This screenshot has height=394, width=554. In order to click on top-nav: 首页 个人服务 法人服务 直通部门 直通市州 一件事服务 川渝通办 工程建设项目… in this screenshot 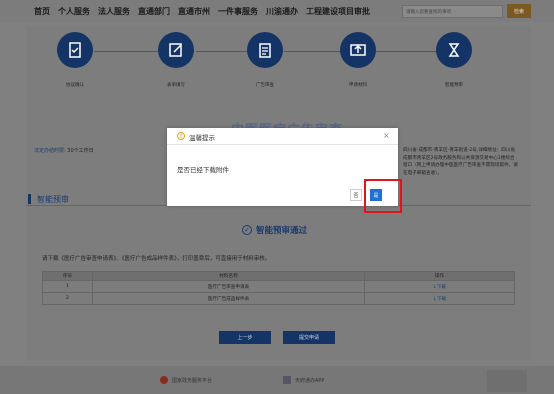, I will do `click(277, 11)`.